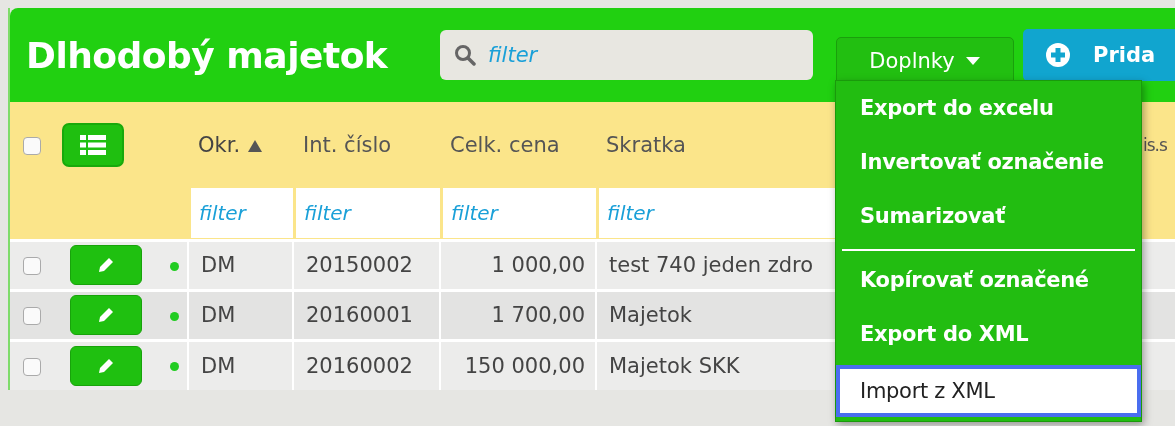  What do you see at coordinates (359, 265) in the screenshot?
I see `table-cell: 20150002` at bounding box center [359, 265].